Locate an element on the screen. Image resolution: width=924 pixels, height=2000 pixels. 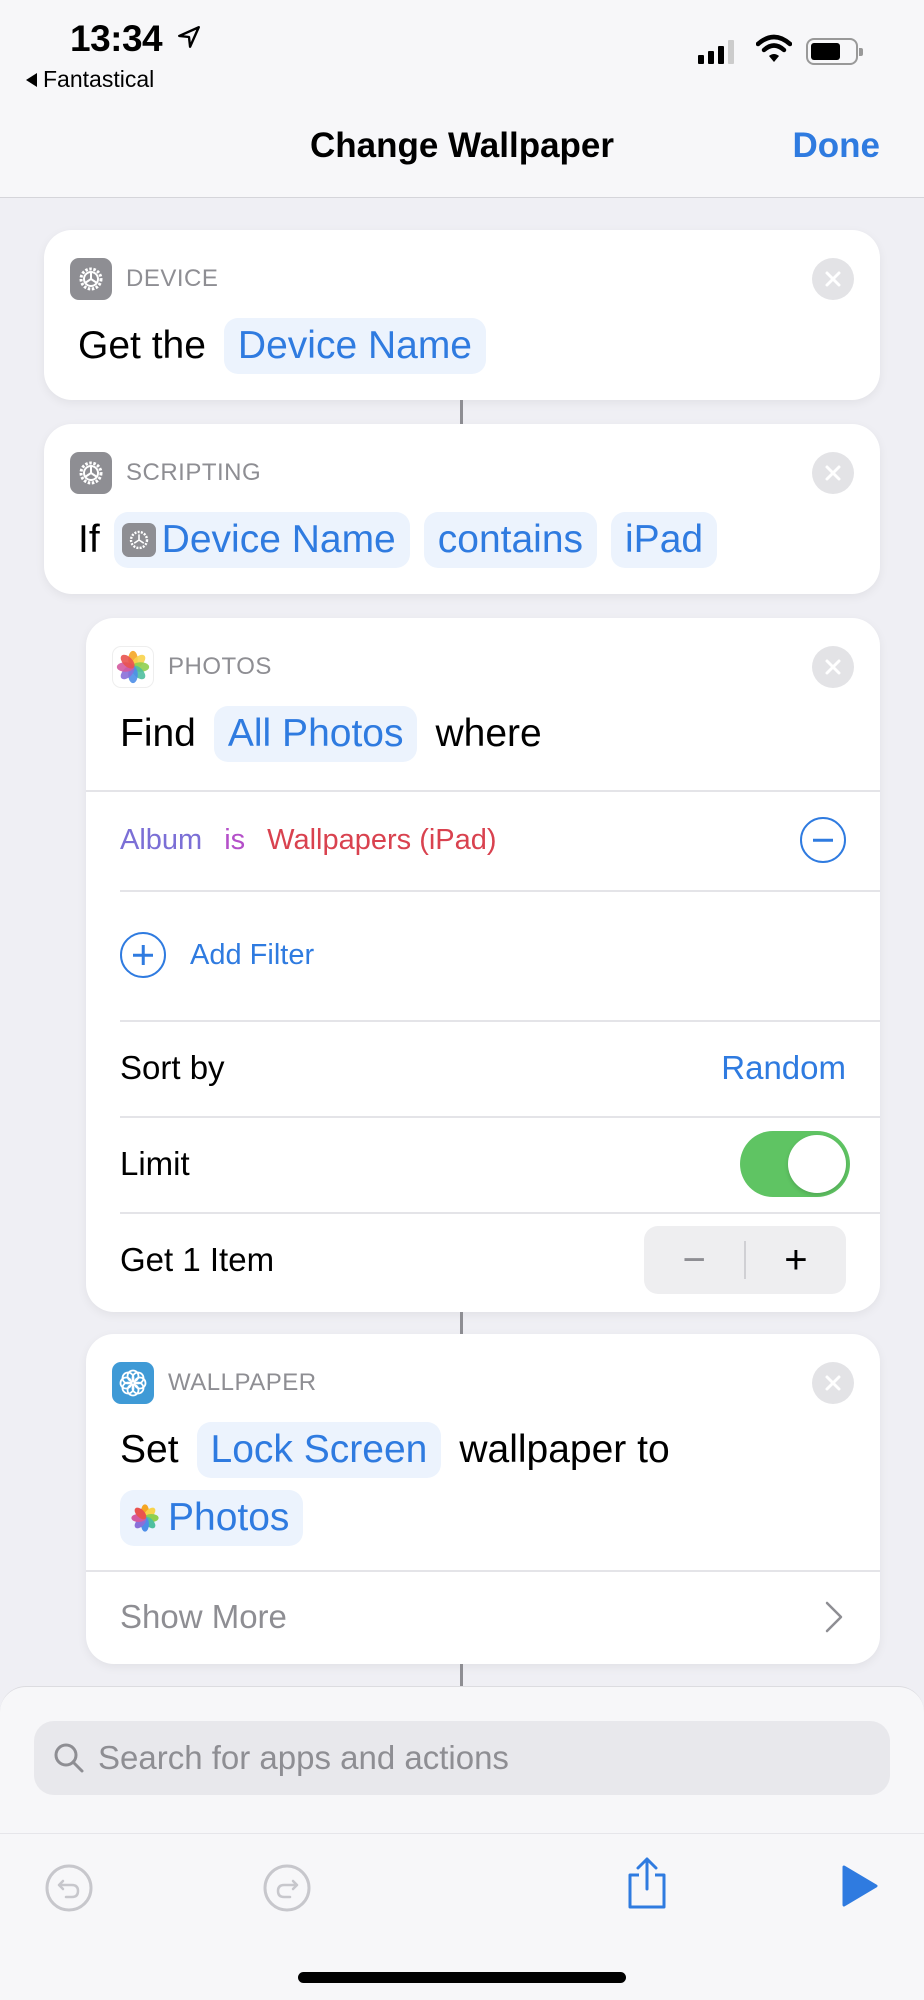
input-variable-pill: Device Name is located at coordinates (261, 540).